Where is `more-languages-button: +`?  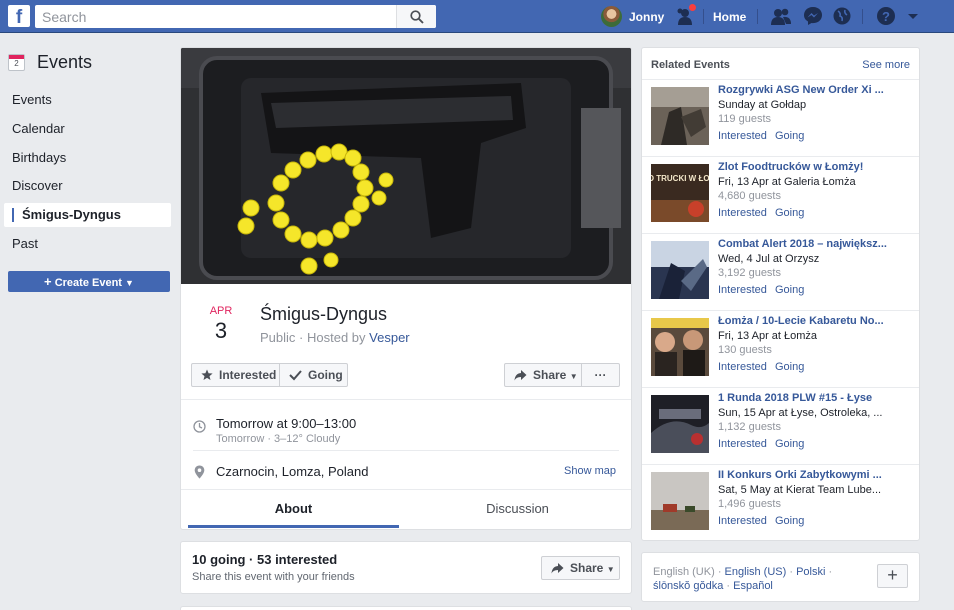 more-languages-button: + is located at coordinates (892, 576).